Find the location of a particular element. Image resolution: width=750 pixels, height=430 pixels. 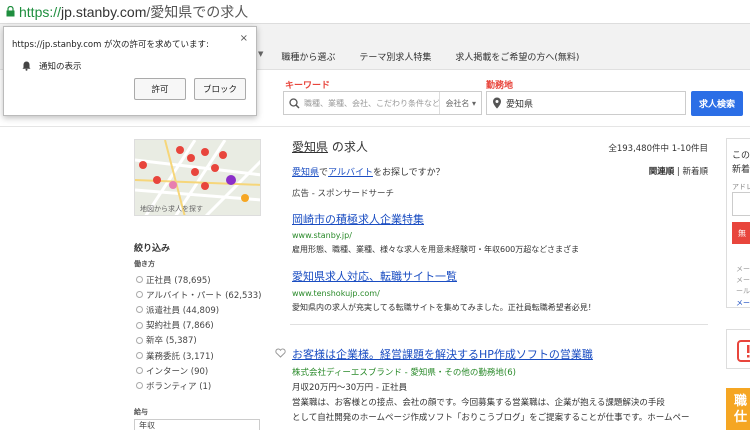

related-mid: で is located at coordinates (324, 173).